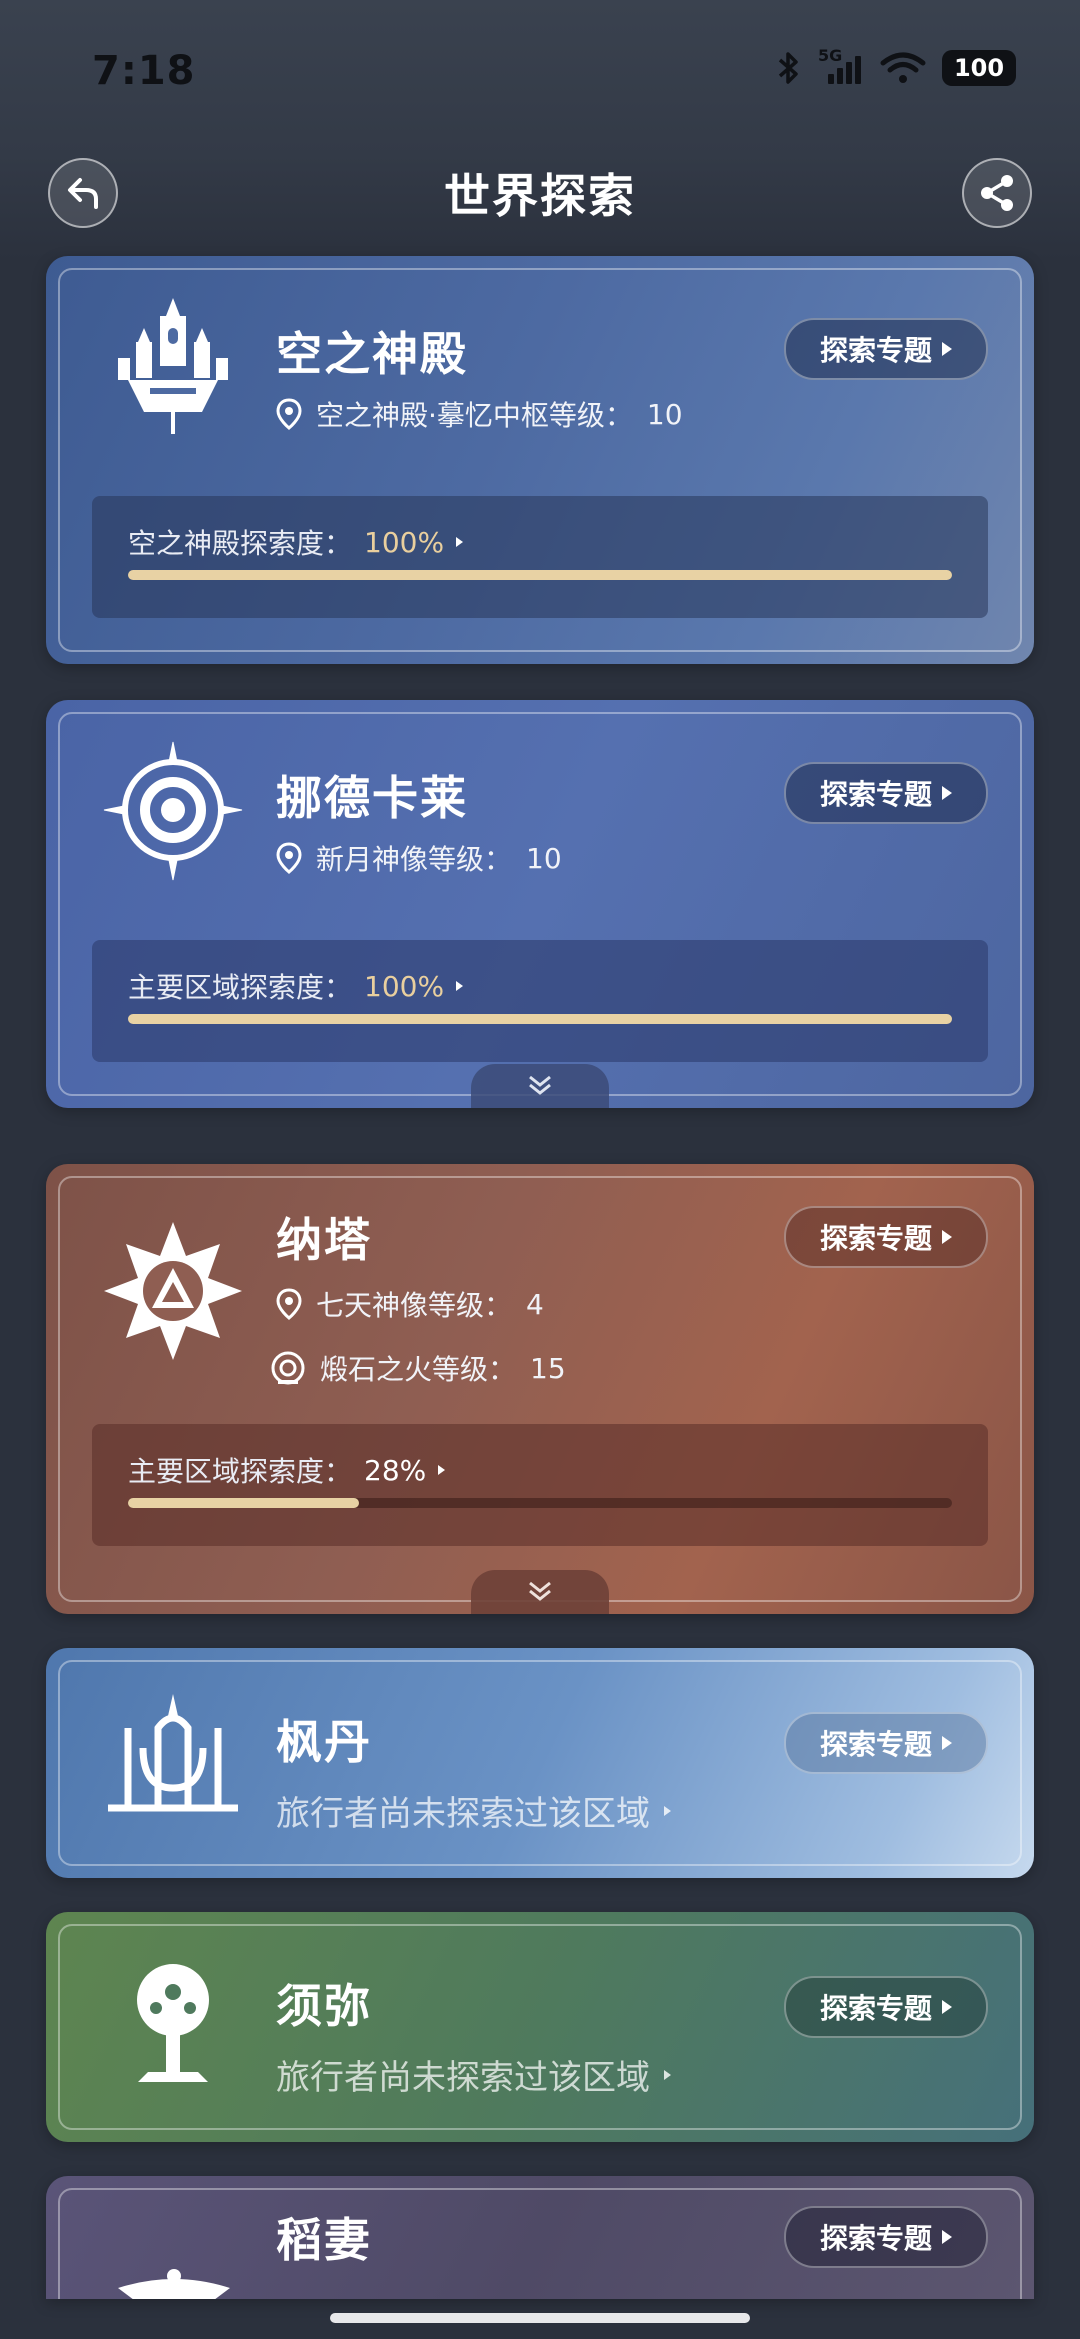  I want to click on region-card-inazuma: 稻妻 探索专题, so click(540, 2237).